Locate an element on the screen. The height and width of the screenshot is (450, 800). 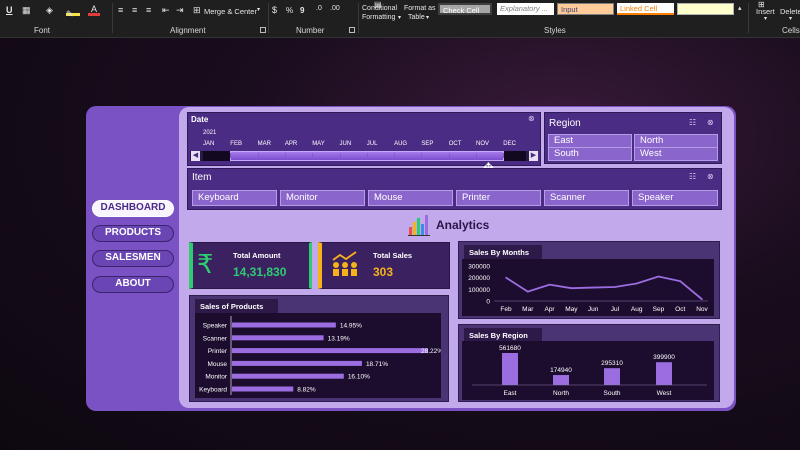
product-category-label: Printer is located at coordinates (218, 351).